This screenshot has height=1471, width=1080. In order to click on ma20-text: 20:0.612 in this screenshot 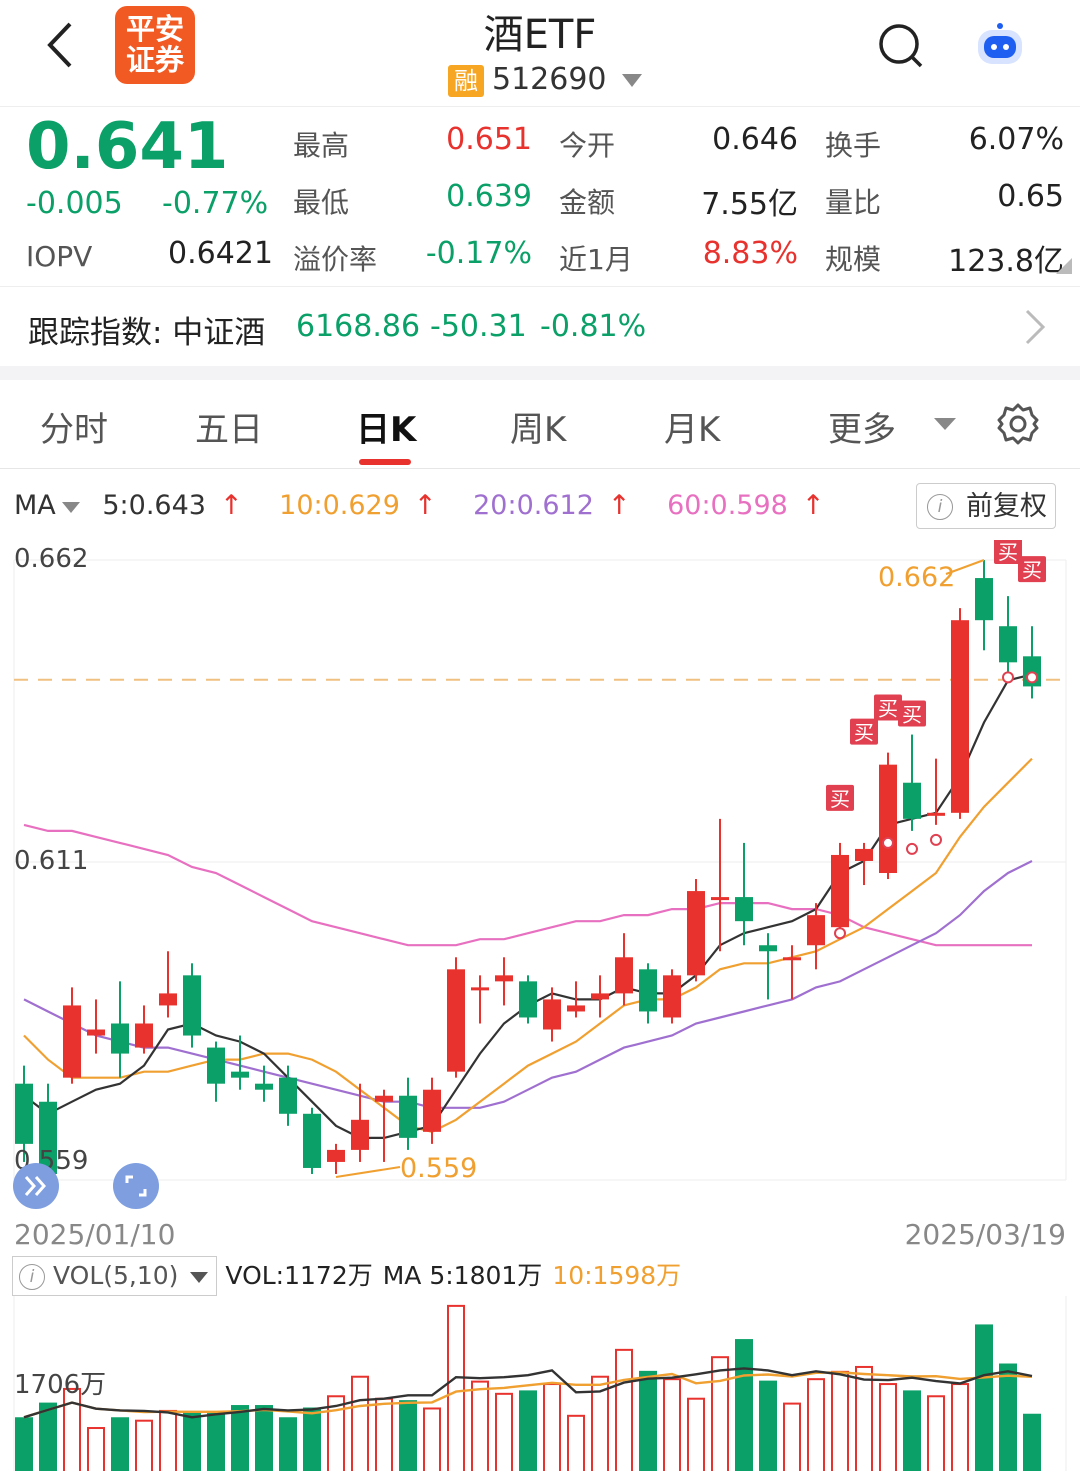, I will do `click(533, 505)`.